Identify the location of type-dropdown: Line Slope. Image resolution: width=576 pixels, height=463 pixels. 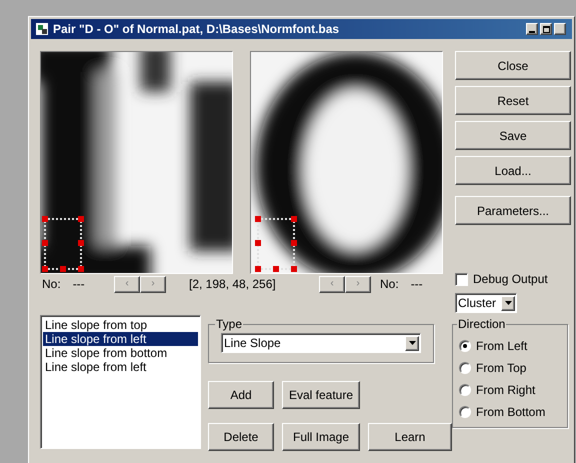
(321, 343).